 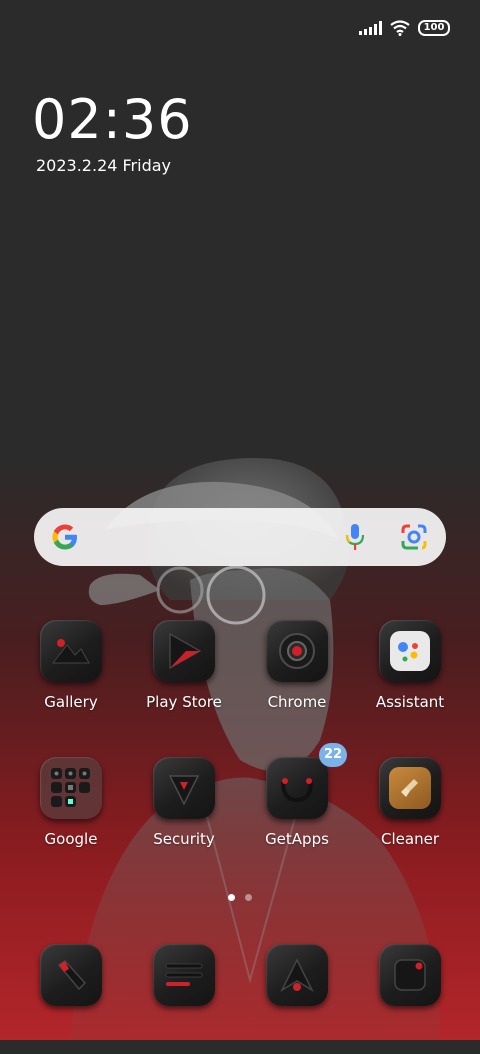 I want to click on app-play-store: Play Store, so click(x=184, y=675).